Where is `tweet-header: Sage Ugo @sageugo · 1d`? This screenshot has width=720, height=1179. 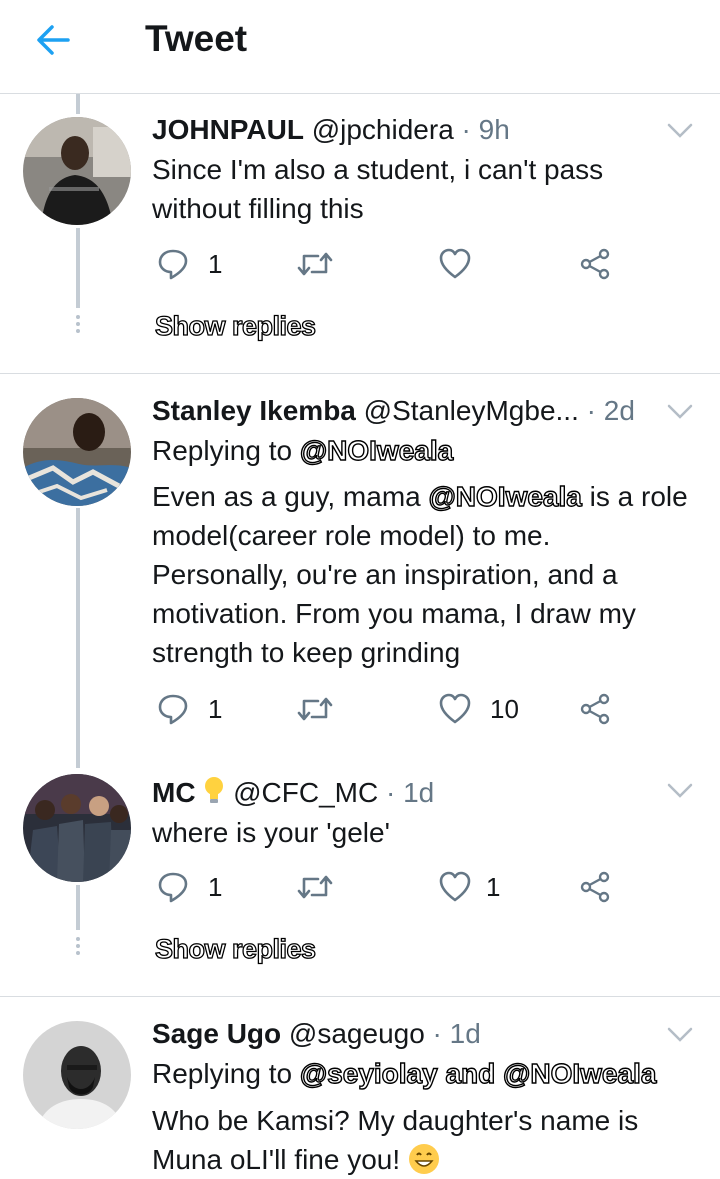
tweet-header: Sage Ugo @sageugo · 1d is located at coordinates (316, 1034).